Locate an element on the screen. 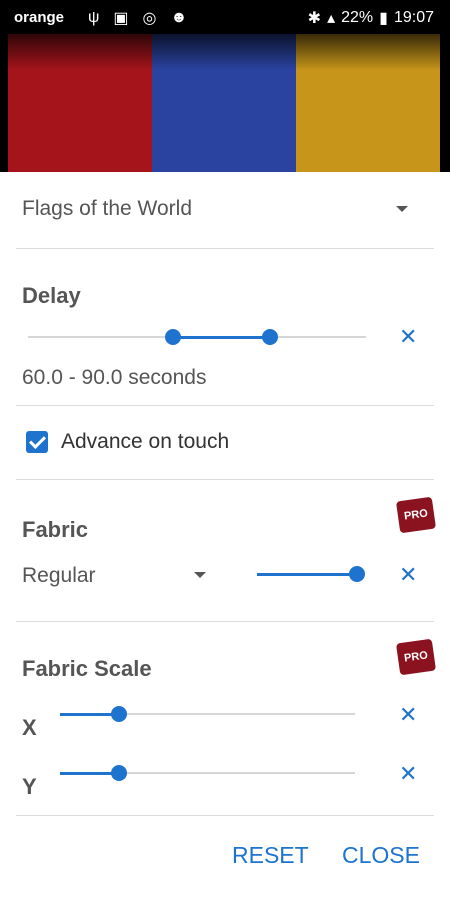 This screenshot has height=900, width=450. fabric-scale-y-label: Y is located at coordinates (29, 786).